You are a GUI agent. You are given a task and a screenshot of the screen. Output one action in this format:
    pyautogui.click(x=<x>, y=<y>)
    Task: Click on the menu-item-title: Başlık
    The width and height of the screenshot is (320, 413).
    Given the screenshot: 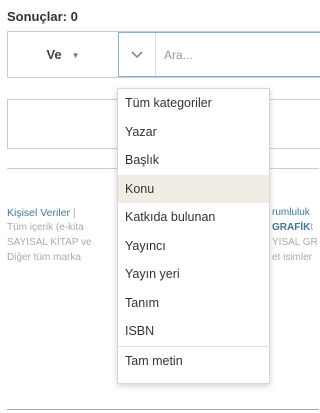 What is the action you would take?
    pyautogui.click(x=193, y=160)
    